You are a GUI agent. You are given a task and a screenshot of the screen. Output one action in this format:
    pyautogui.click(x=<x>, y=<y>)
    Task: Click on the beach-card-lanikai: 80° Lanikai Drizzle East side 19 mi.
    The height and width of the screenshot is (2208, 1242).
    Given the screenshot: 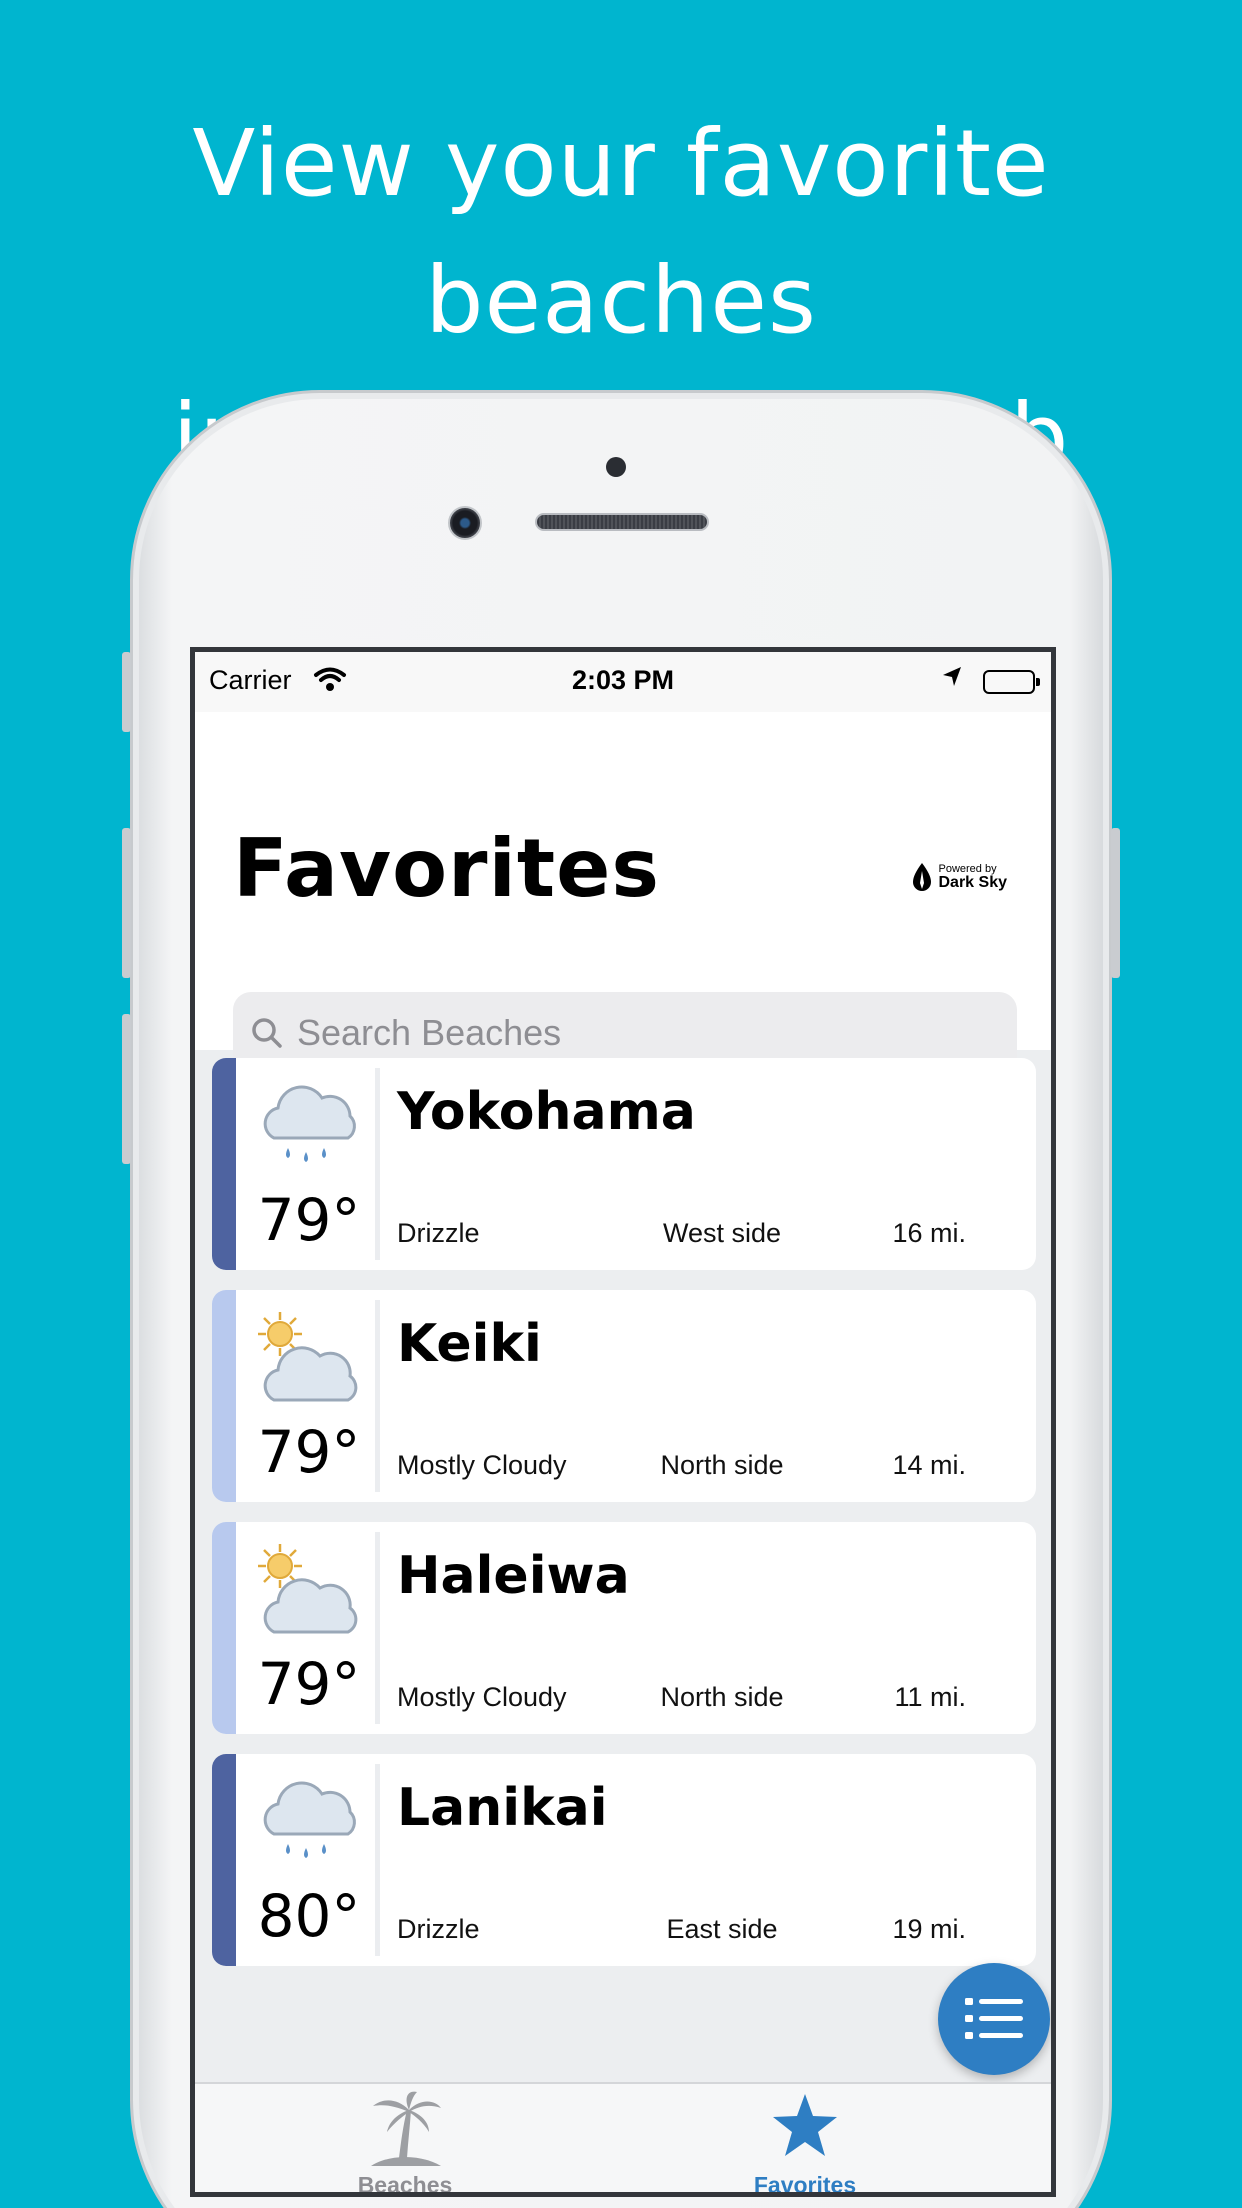 What is the action you would take?
    pyautogui.click(x=624, y=1860)
    